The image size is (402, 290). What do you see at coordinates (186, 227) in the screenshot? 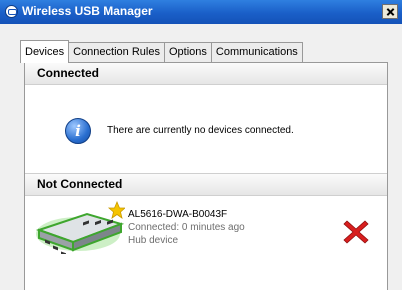
I see `device-status: Connected: 0 minutes ago` at bounding box center [186, 227].